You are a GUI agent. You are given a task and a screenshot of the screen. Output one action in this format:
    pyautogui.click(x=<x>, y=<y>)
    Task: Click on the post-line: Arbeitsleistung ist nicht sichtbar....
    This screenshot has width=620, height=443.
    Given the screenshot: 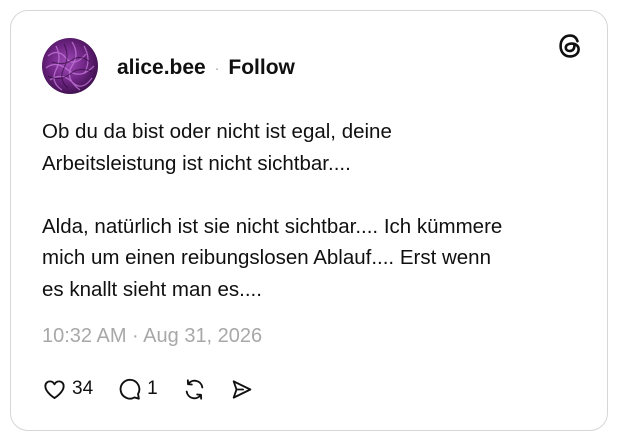 What is the action you would take?
    pyautogui.click(x=196, y=163)
    